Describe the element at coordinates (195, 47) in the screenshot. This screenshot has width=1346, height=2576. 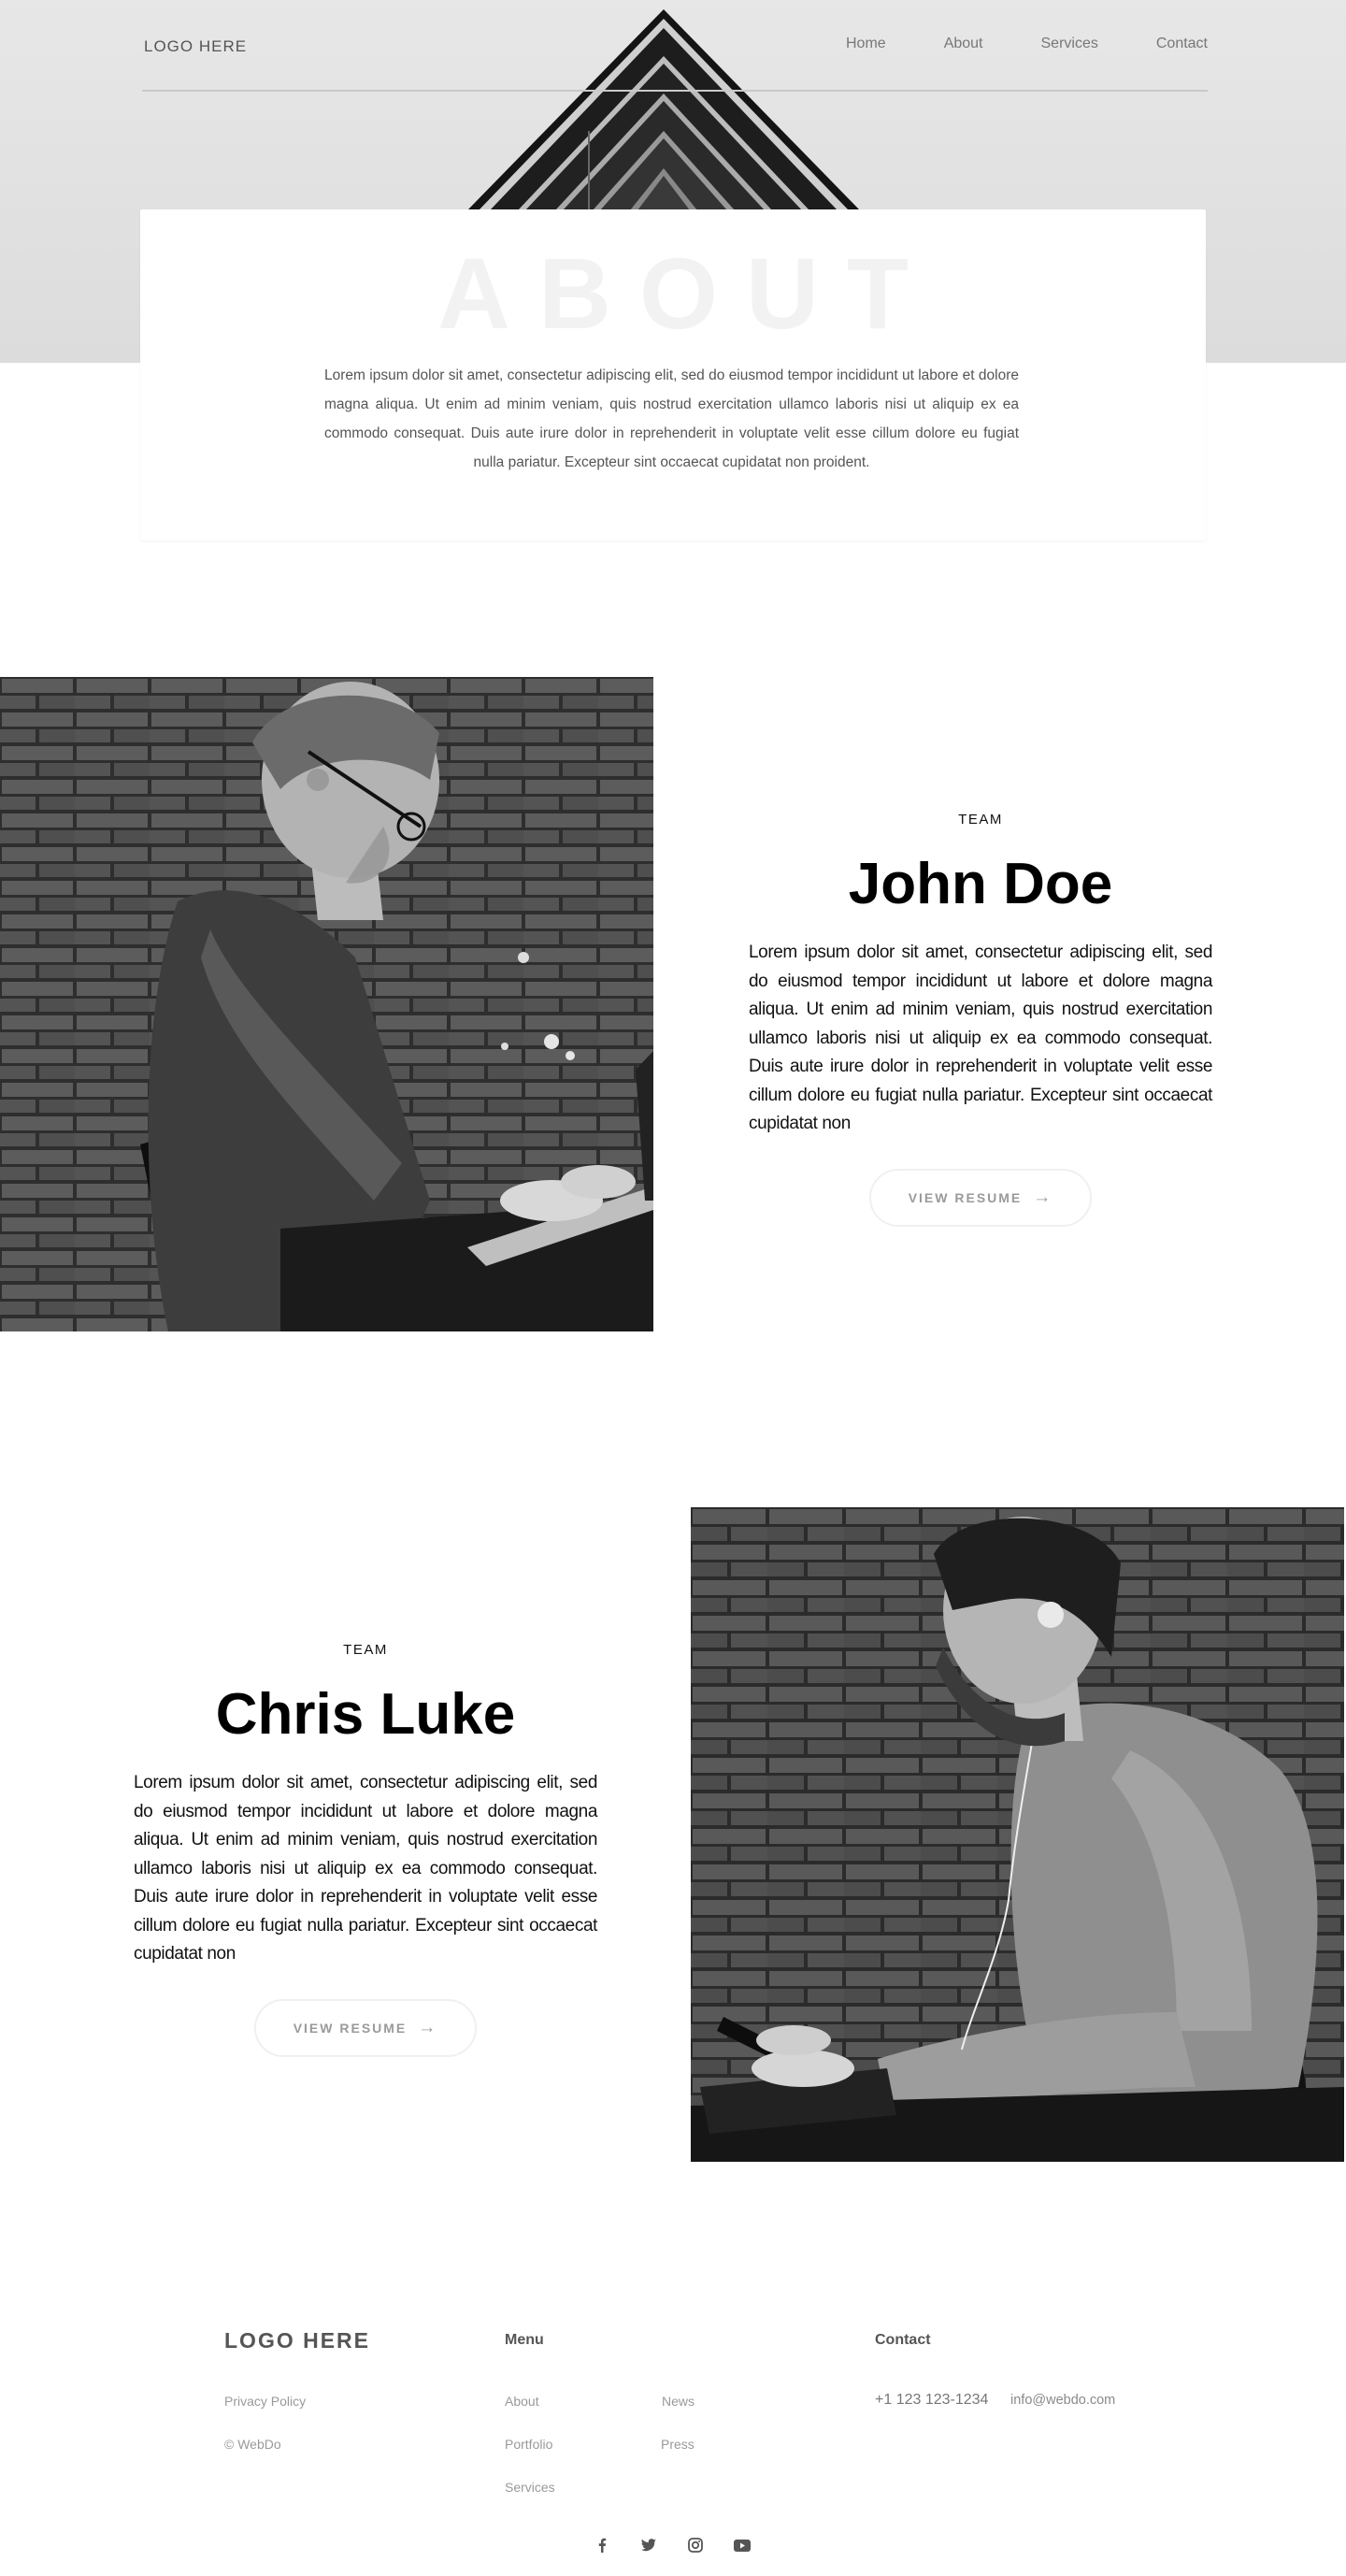
I see `header-logo: LOGO HERE` at that location.